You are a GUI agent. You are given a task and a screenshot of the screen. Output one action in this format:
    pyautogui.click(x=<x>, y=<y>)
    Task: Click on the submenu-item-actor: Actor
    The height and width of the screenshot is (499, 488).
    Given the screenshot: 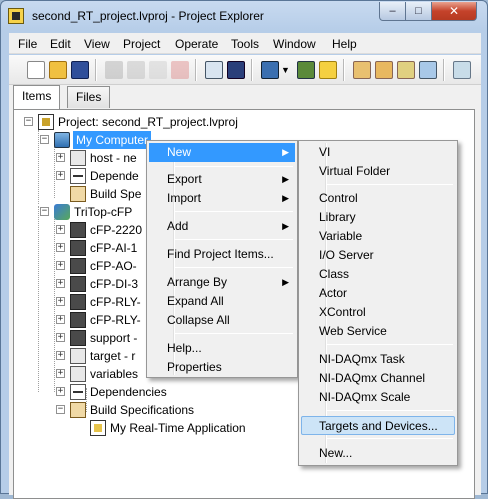 What is the action you would take?
    pyautogui.click(x=378, y=293)
    